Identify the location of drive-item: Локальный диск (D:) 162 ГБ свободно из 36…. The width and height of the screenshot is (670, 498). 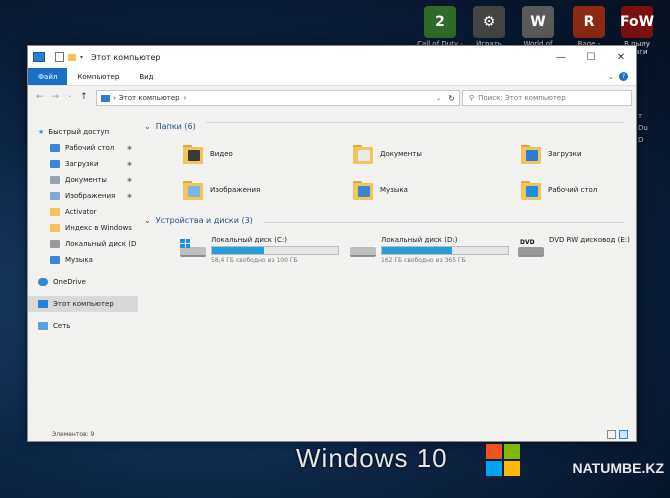
(433, 251).